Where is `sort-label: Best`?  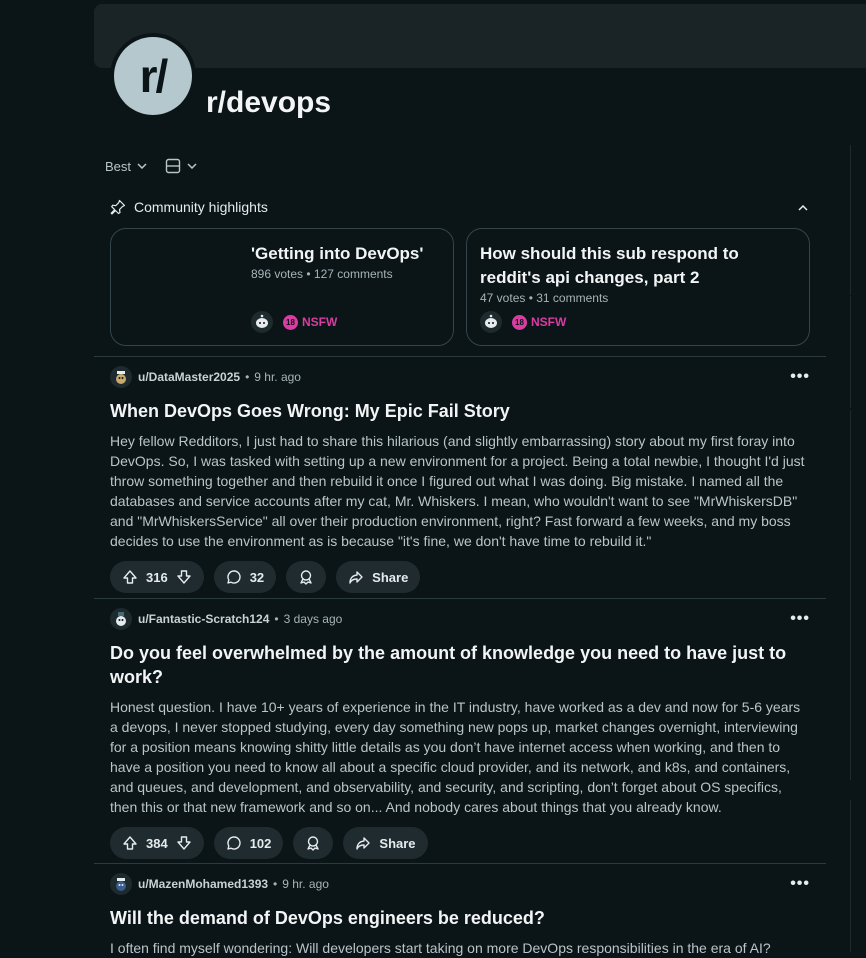 sort-label: Best is located at coordinates (118, 166).